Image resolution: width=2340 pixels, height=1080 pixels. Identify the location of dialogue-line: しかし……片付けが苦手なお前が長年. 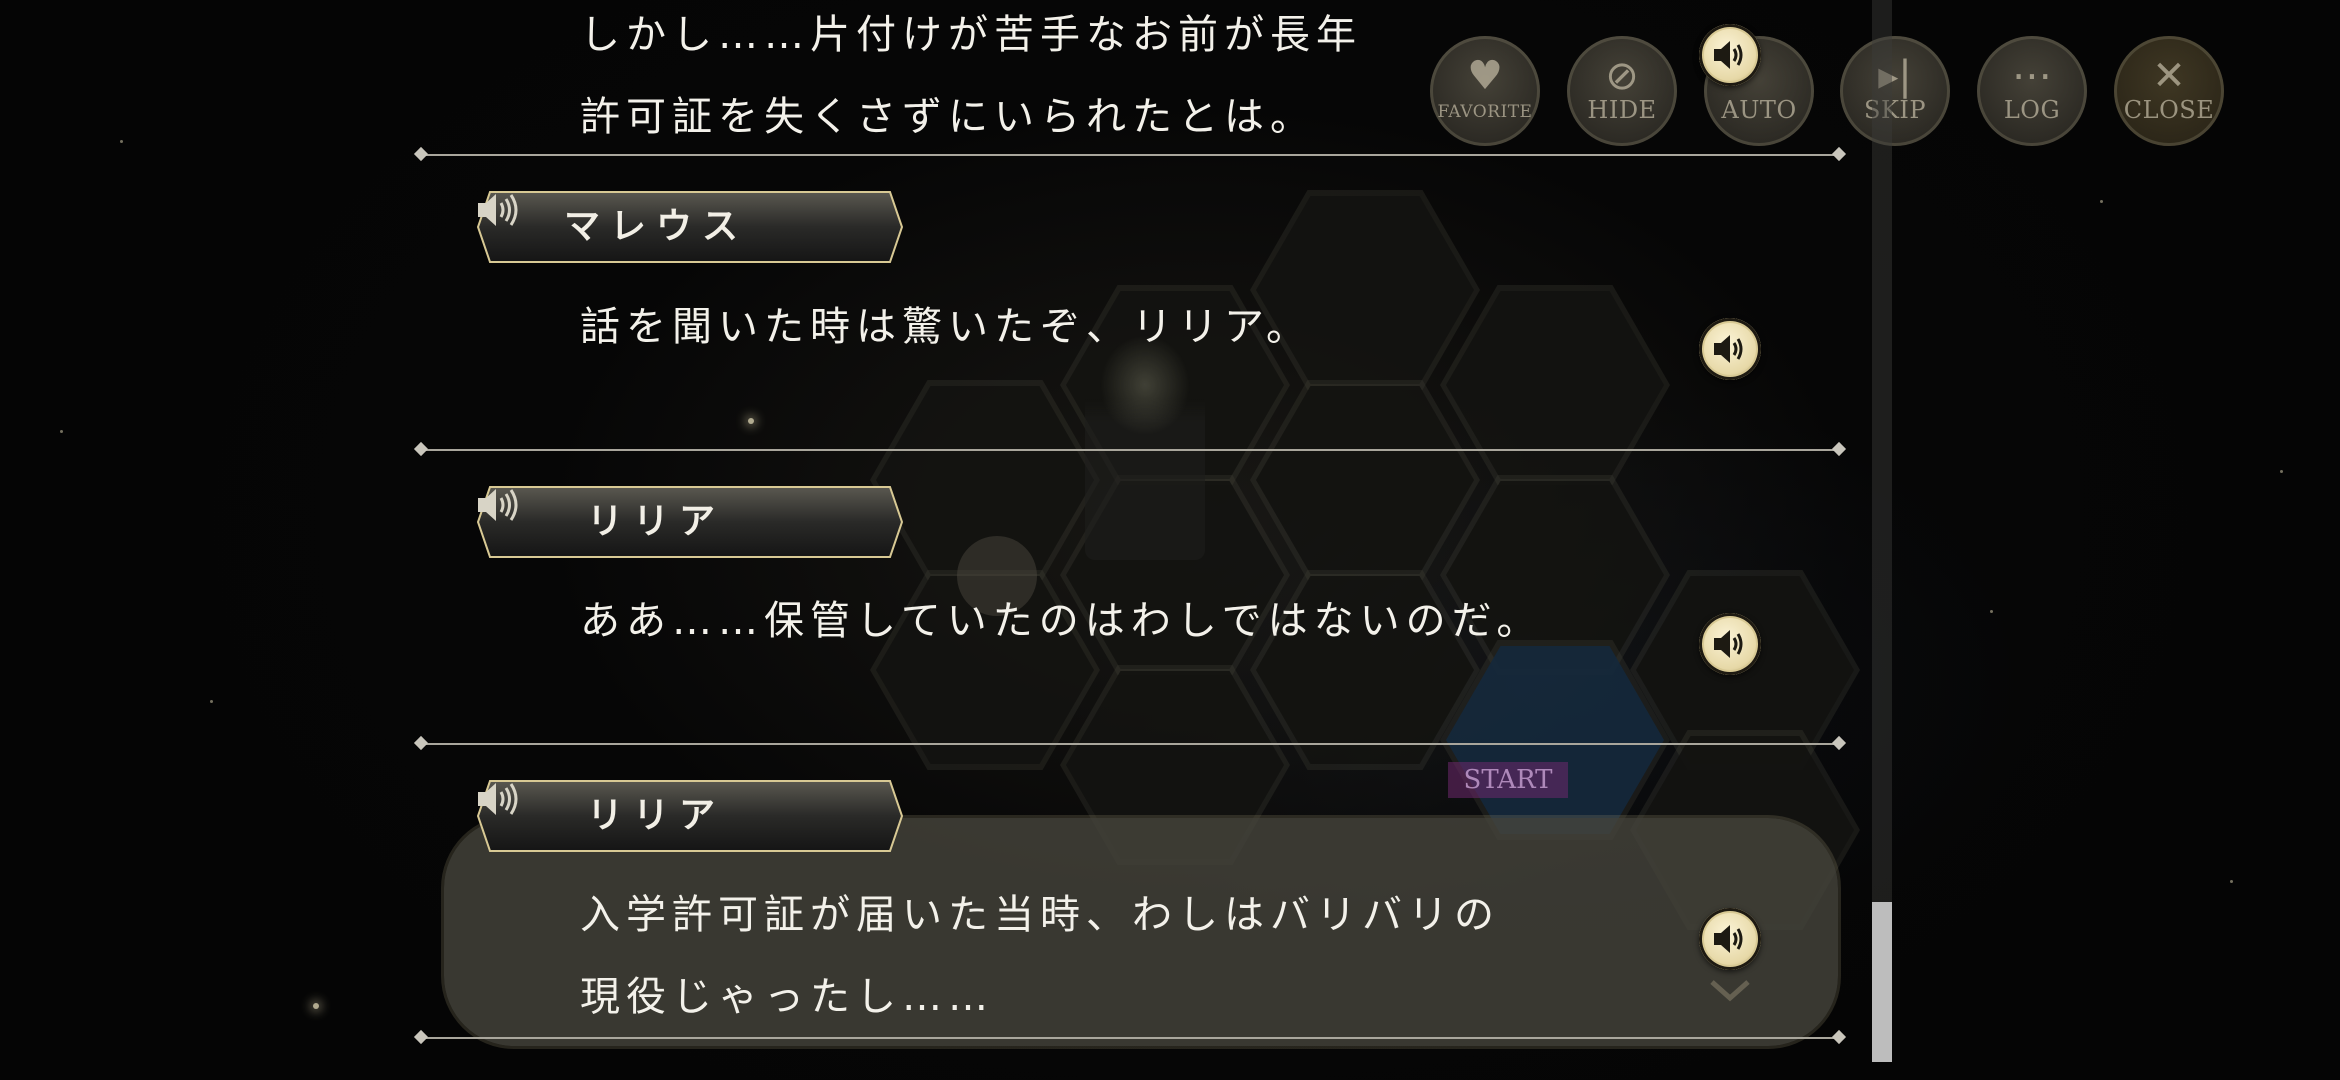
(971, 35).